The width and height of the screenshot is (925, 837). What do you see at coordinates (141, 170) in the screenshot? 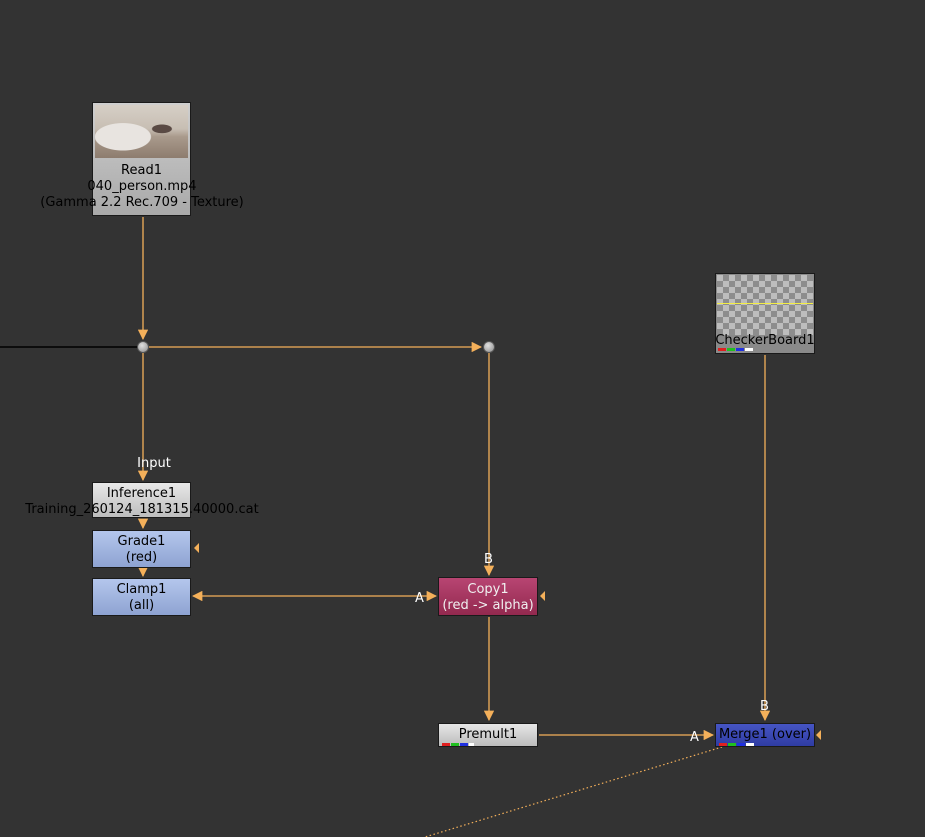
I see `read-node-name: Read1` at bounding box center [141, 170].